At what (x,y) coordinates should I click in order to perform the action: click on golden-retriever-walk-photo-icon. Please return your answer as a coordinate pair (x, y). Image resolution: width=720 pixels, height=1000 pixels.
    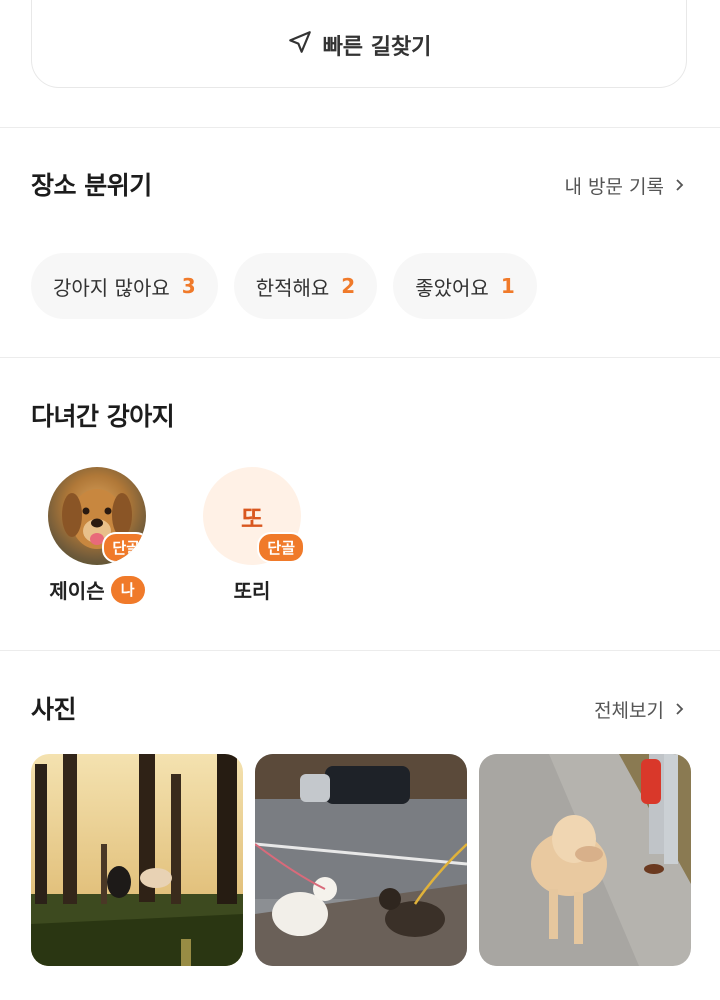
    Looking at the image, I should click on (585, 860).